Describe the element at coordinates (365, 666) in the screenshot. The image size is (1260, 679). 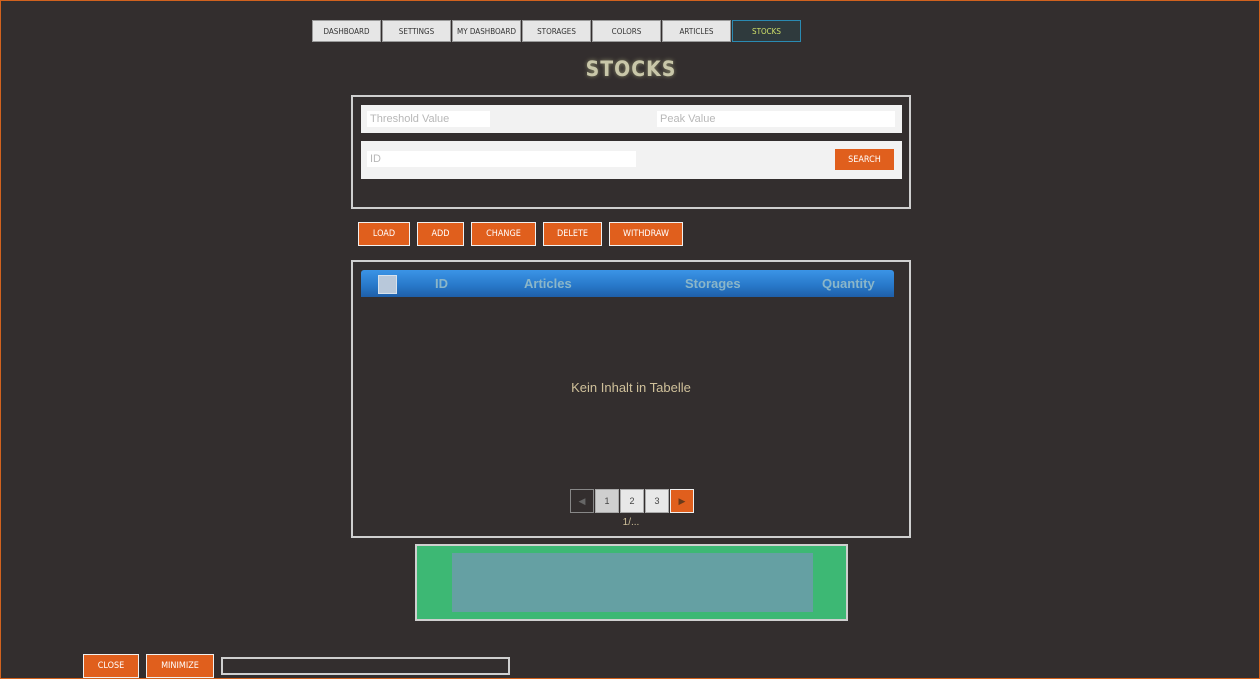
I see `footer-bar` at that location.